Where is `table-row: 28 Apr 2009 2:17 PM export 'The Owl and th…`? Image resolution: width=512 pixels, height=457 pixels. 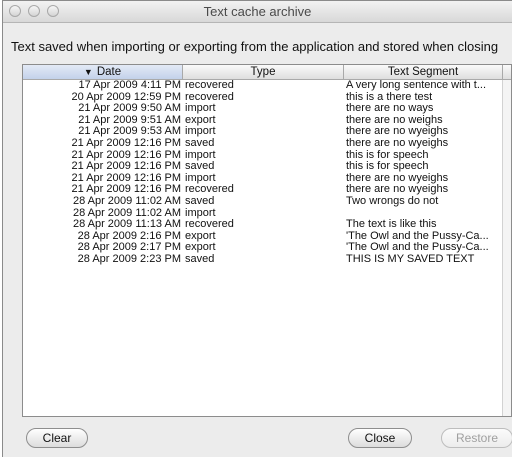
table-row: 28 Apr 2009 2:17 PM export 'The Owl and th… is located at coordinates (263, 248).